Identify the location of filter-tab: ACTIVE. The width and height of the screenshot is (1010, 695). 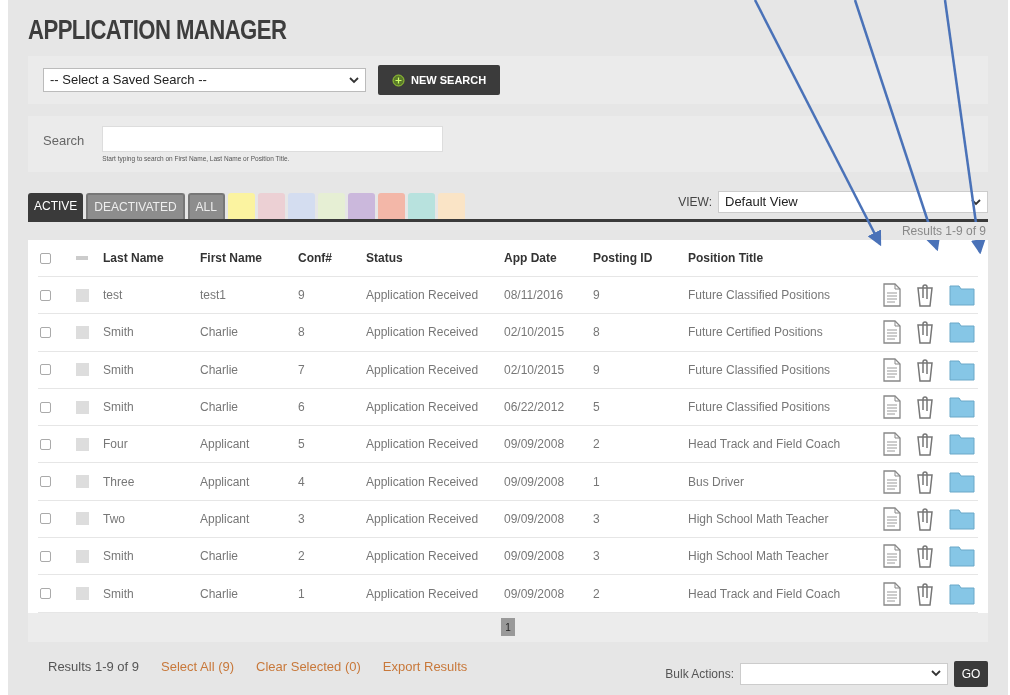
(56, 206).